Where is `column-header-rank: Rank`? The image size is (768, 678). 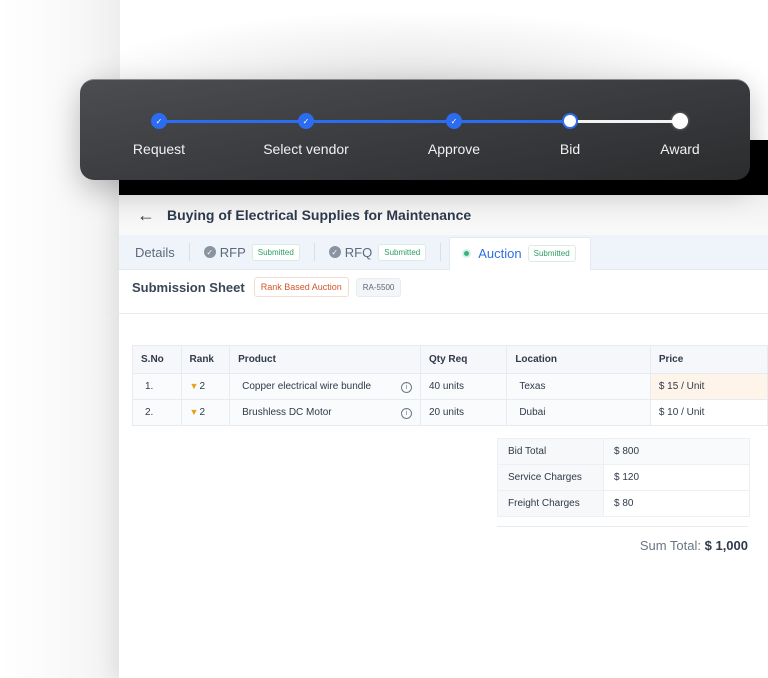
column-header-rank: Rank is located at coordinates (205, 359).